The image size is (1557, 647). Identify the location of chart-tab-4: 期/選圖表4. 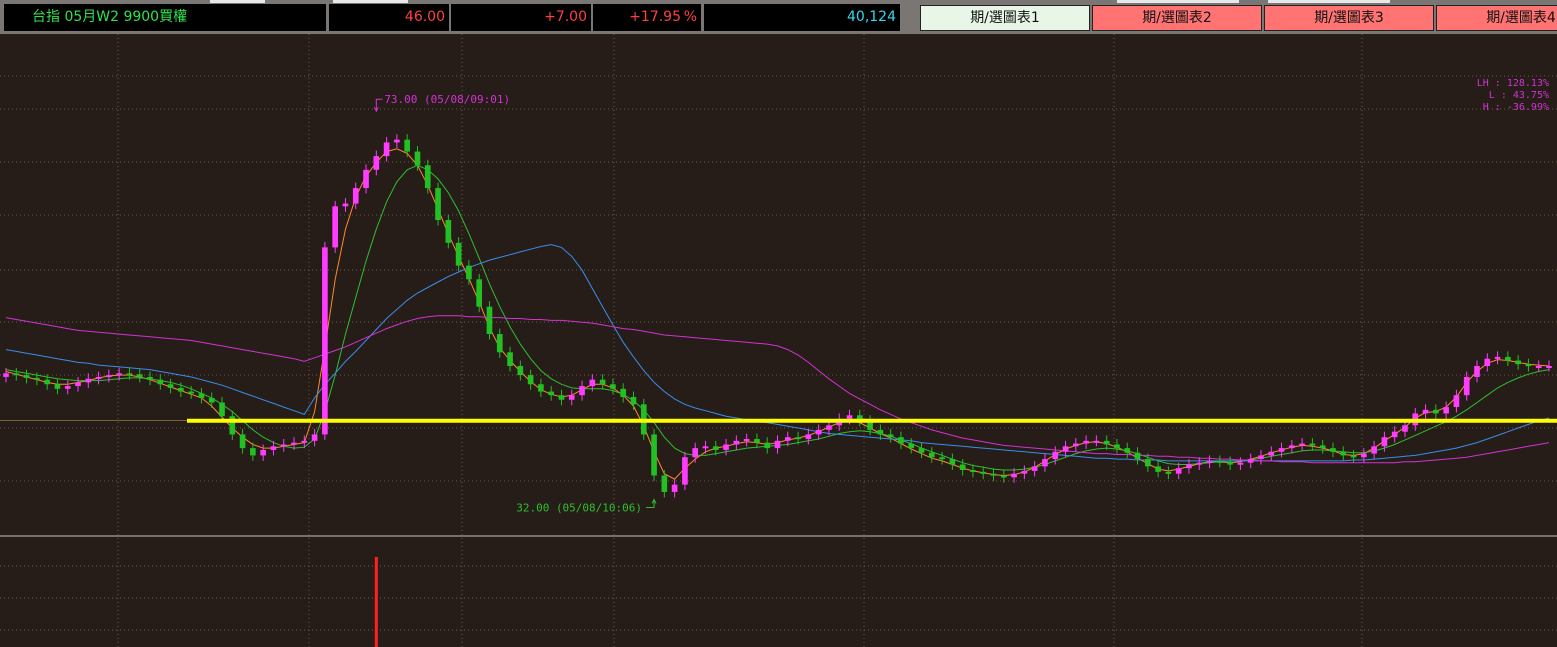
(1496, 18).